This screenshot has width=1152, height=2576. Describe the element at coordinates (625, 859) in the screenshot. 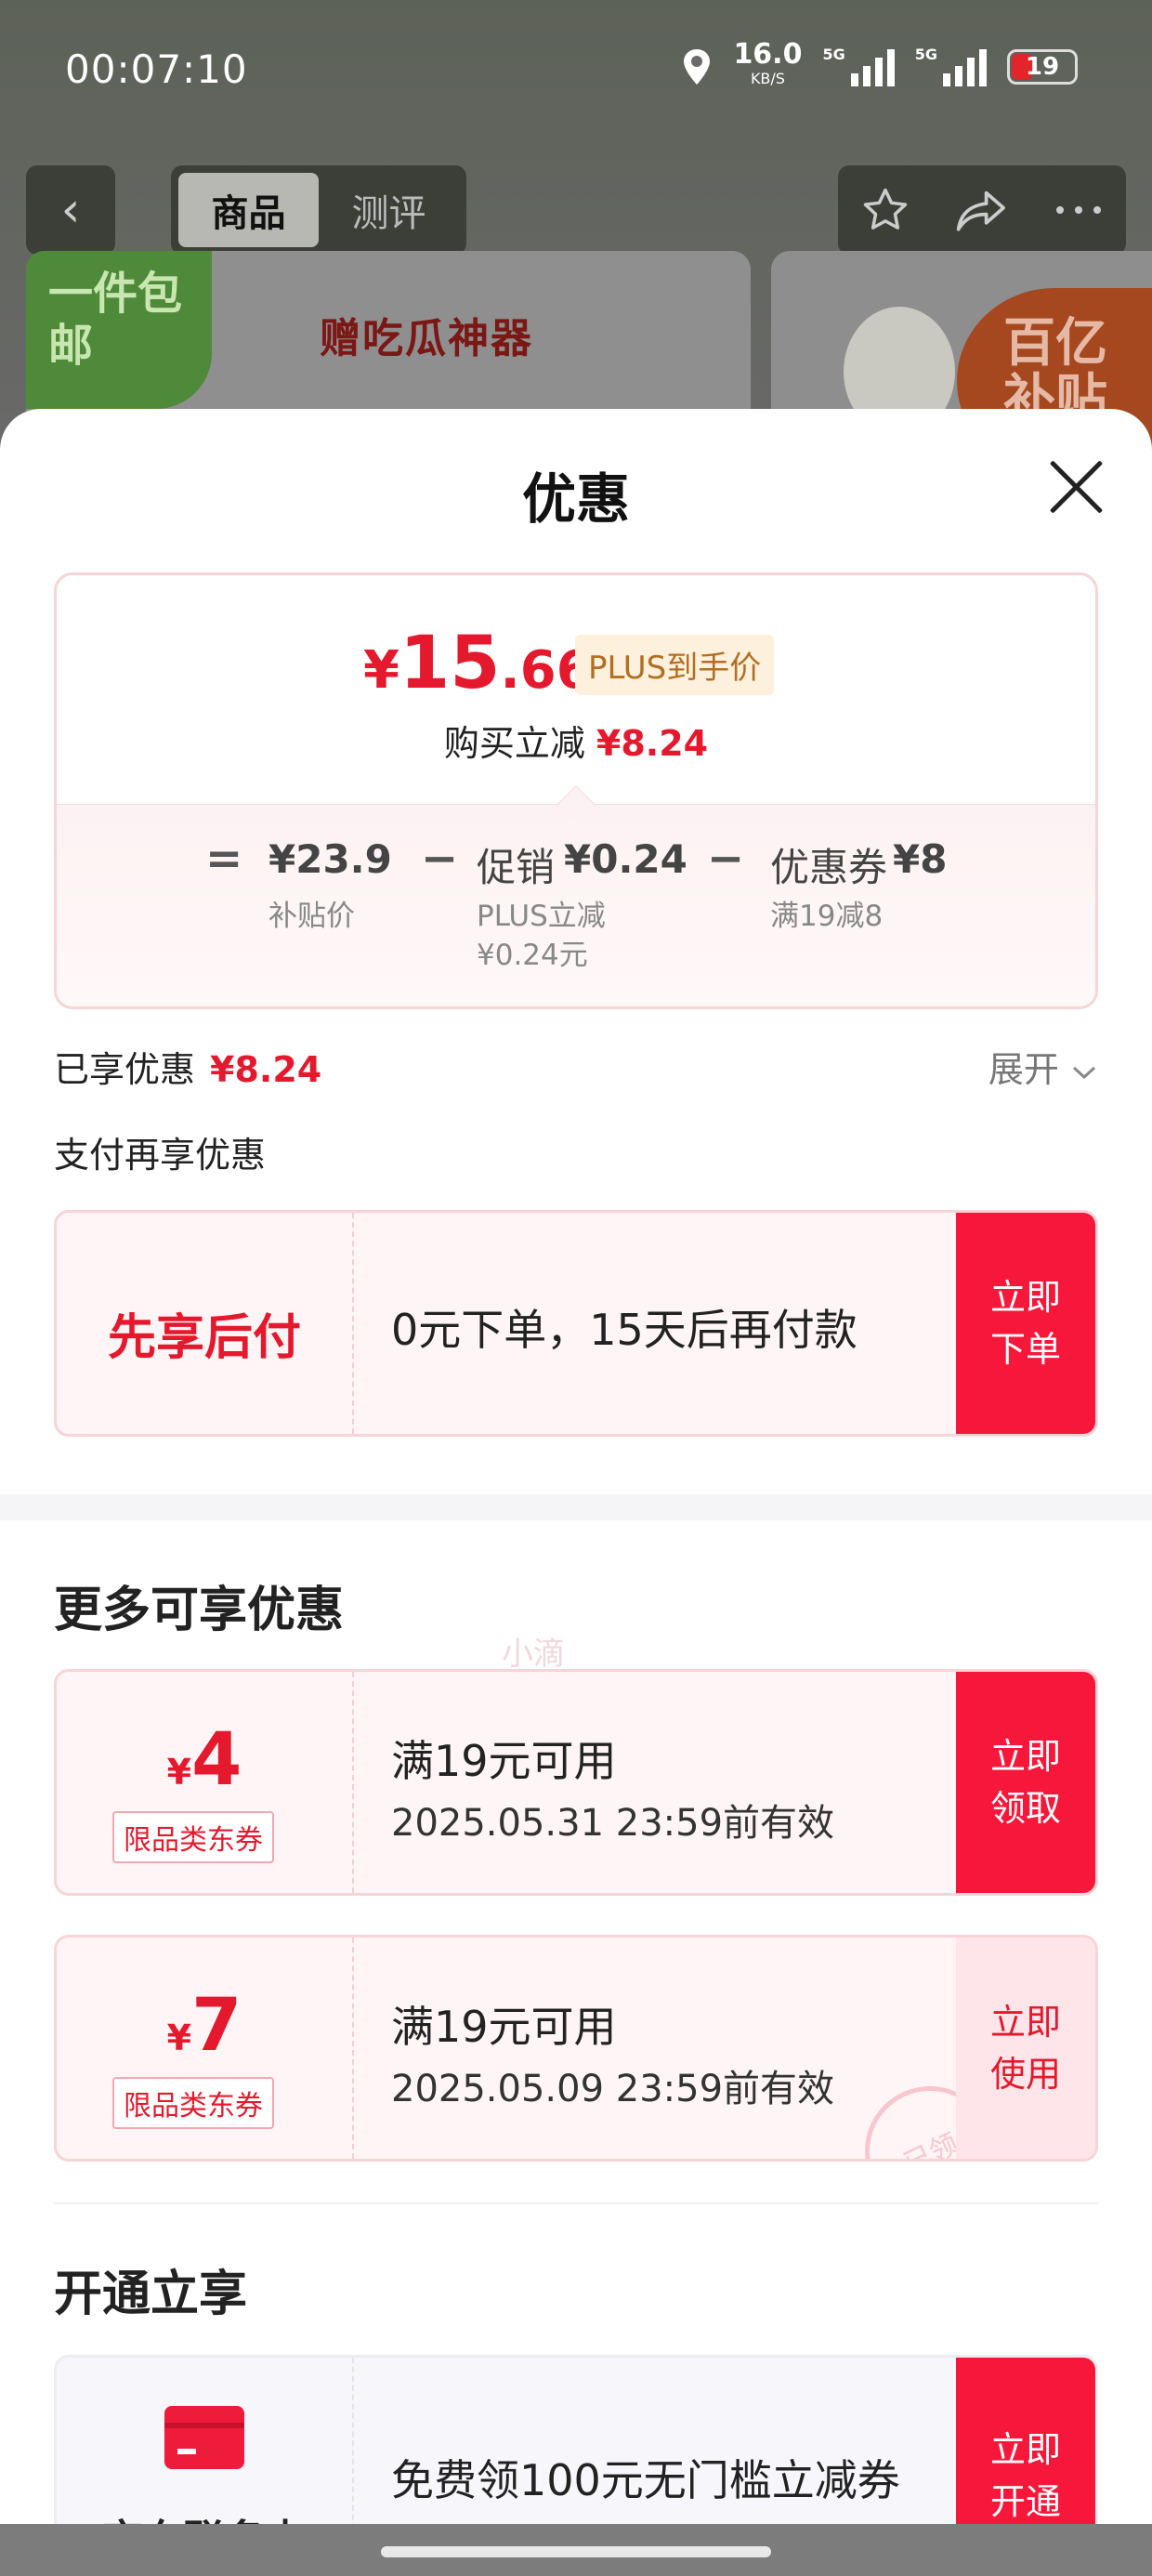

I see `promo-value: ¥0.24` at that location.